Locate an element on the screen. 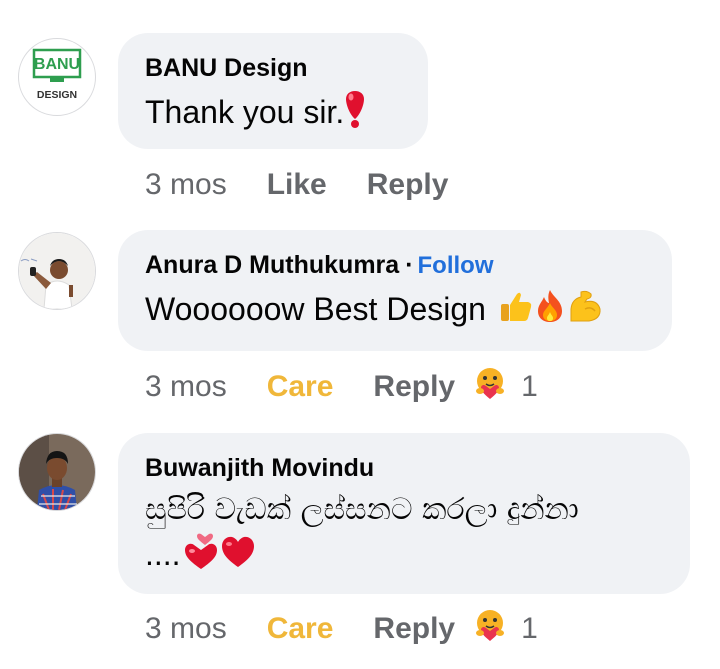  avatar: BANU DESIGN is located at coordinates (57, 77).